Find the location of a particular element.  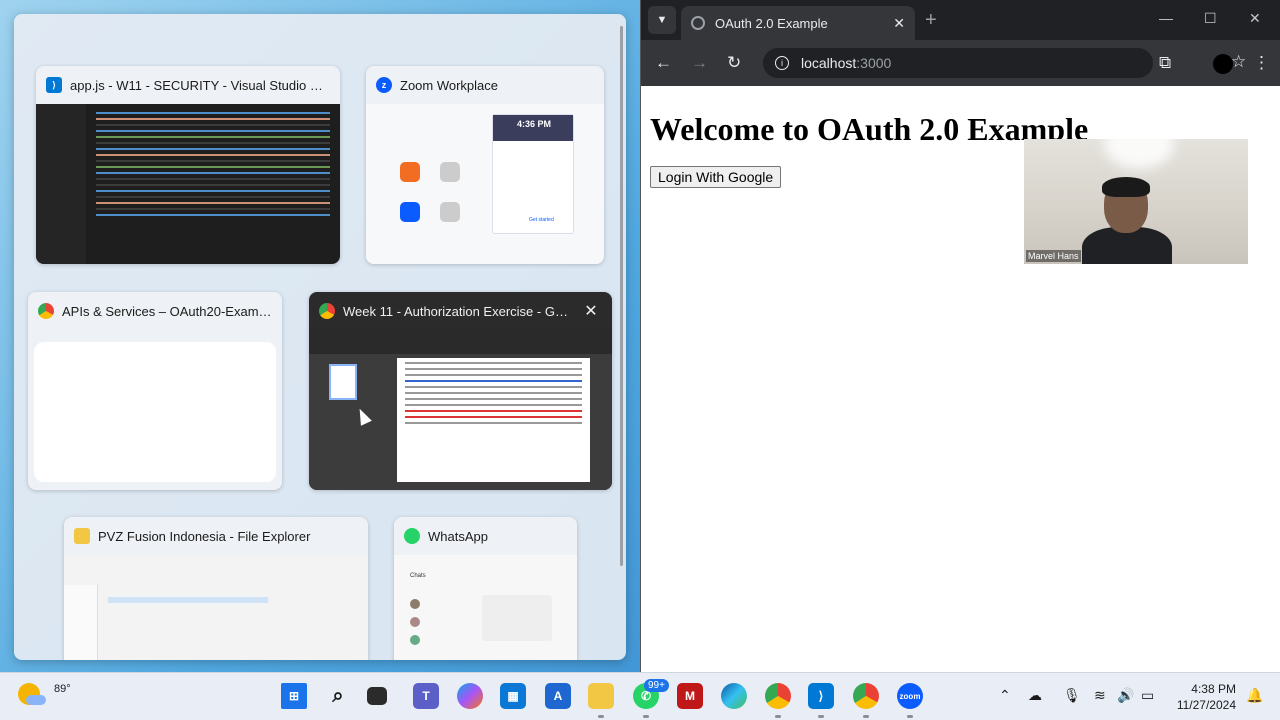

tab-title: OAuth 2.0 Example is located at coordinates (771, 23).